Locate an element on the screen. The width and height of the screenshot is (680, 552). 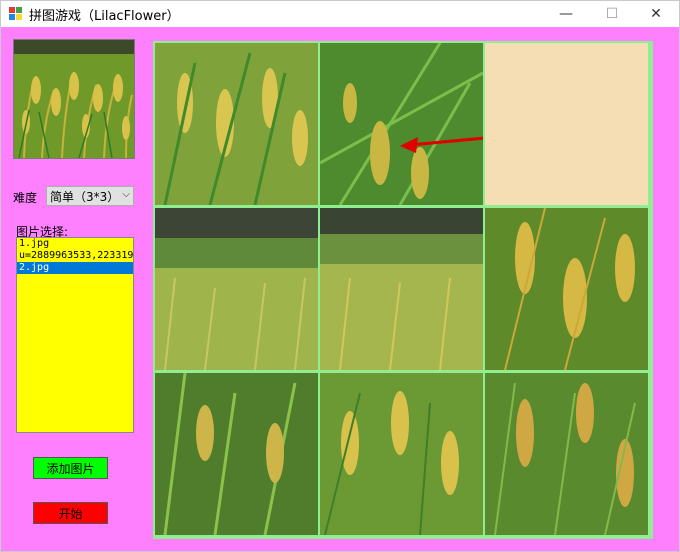
difficulty-value: 简单（3*3） is located at coordinates (85, 196).